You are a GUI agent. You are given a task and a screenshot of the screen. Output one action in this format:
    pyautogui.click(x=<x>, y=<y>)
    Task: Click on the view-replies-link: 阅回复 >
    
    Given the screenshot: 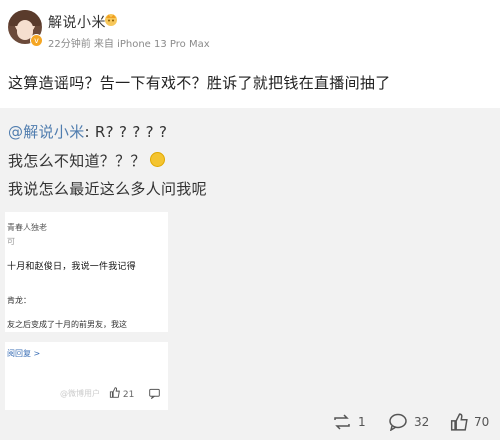 What is the action you would take?
    pyautogui.click(x=23, y=353)
    